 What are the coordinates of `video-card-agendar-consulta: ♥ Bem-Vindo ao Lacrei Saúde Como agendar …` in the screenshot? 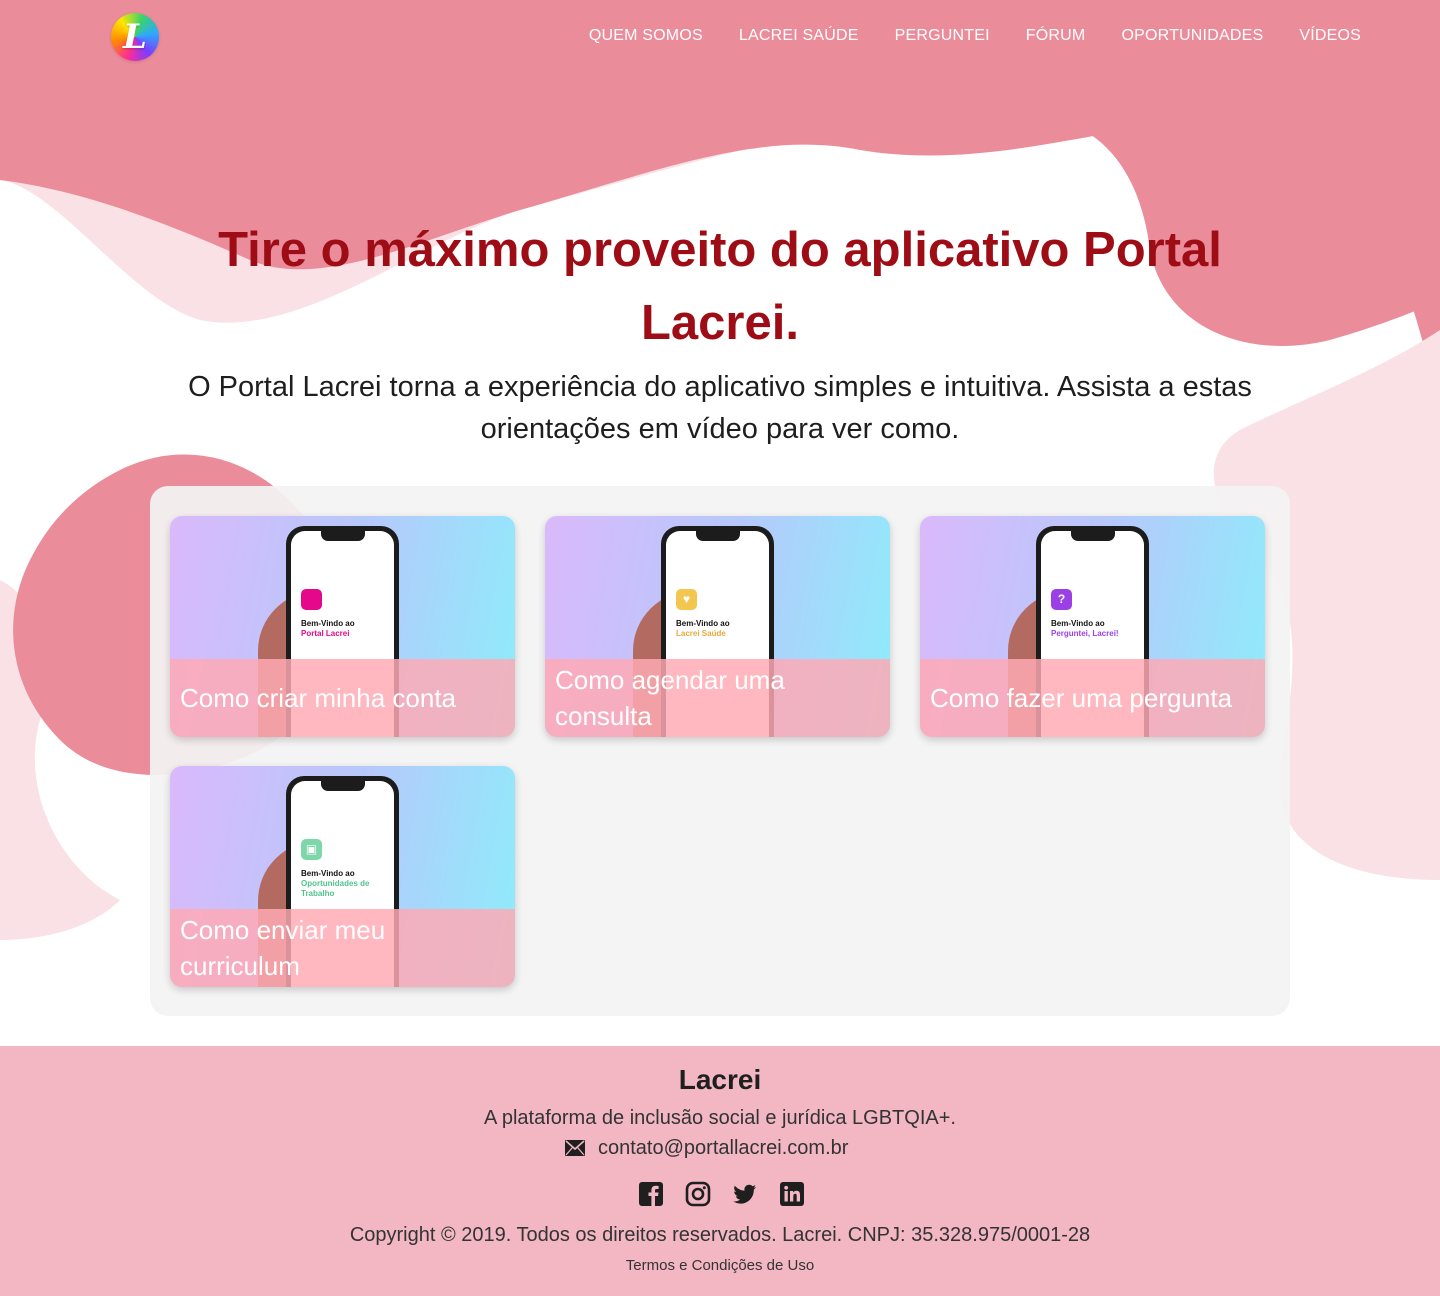 It's located at (717, 626).